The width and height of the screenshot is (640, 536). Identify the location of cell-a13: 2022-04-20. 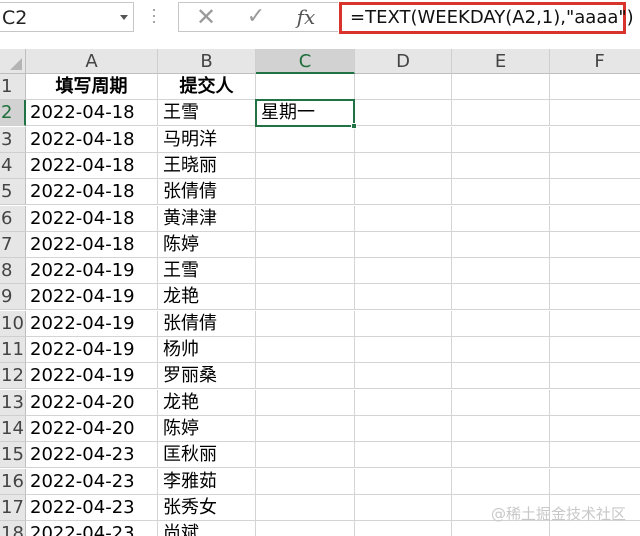
(92, 403).